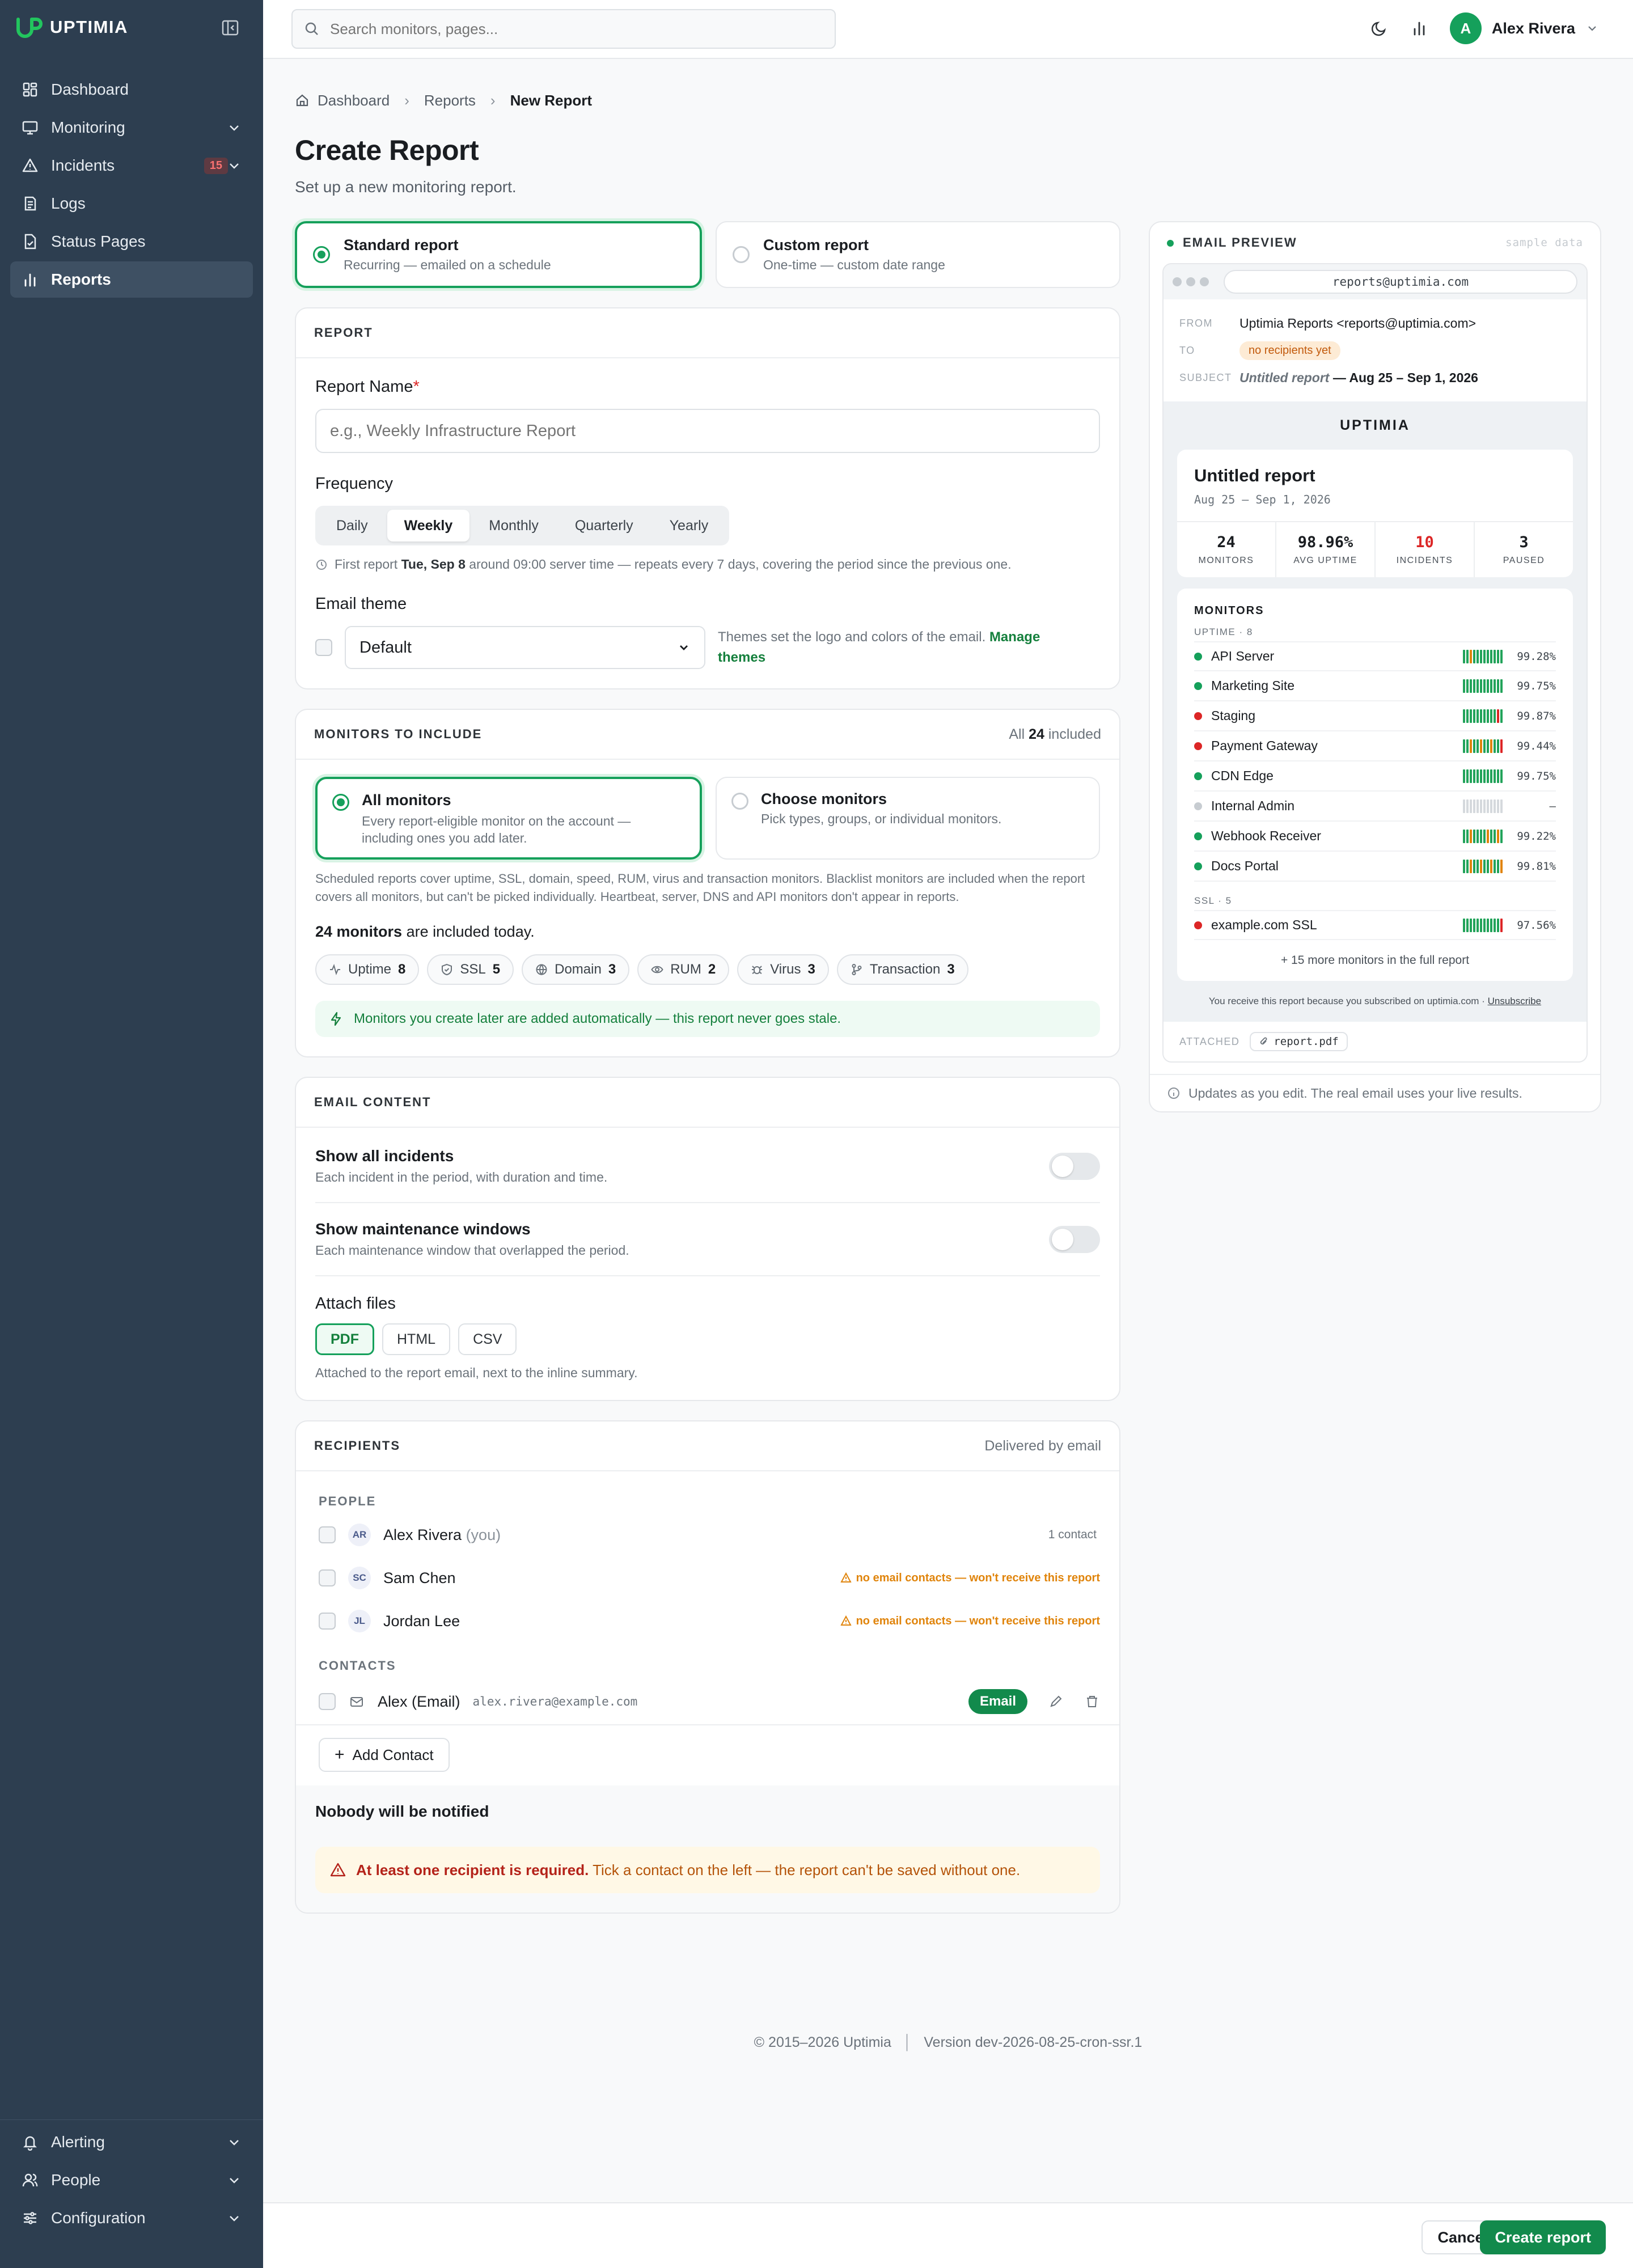 The width and height of the screenshot is (1633, 2268). Describe the element at coordinates (1544, 242) in the screenshot. I see `sample-data-label: sample data` at that location.